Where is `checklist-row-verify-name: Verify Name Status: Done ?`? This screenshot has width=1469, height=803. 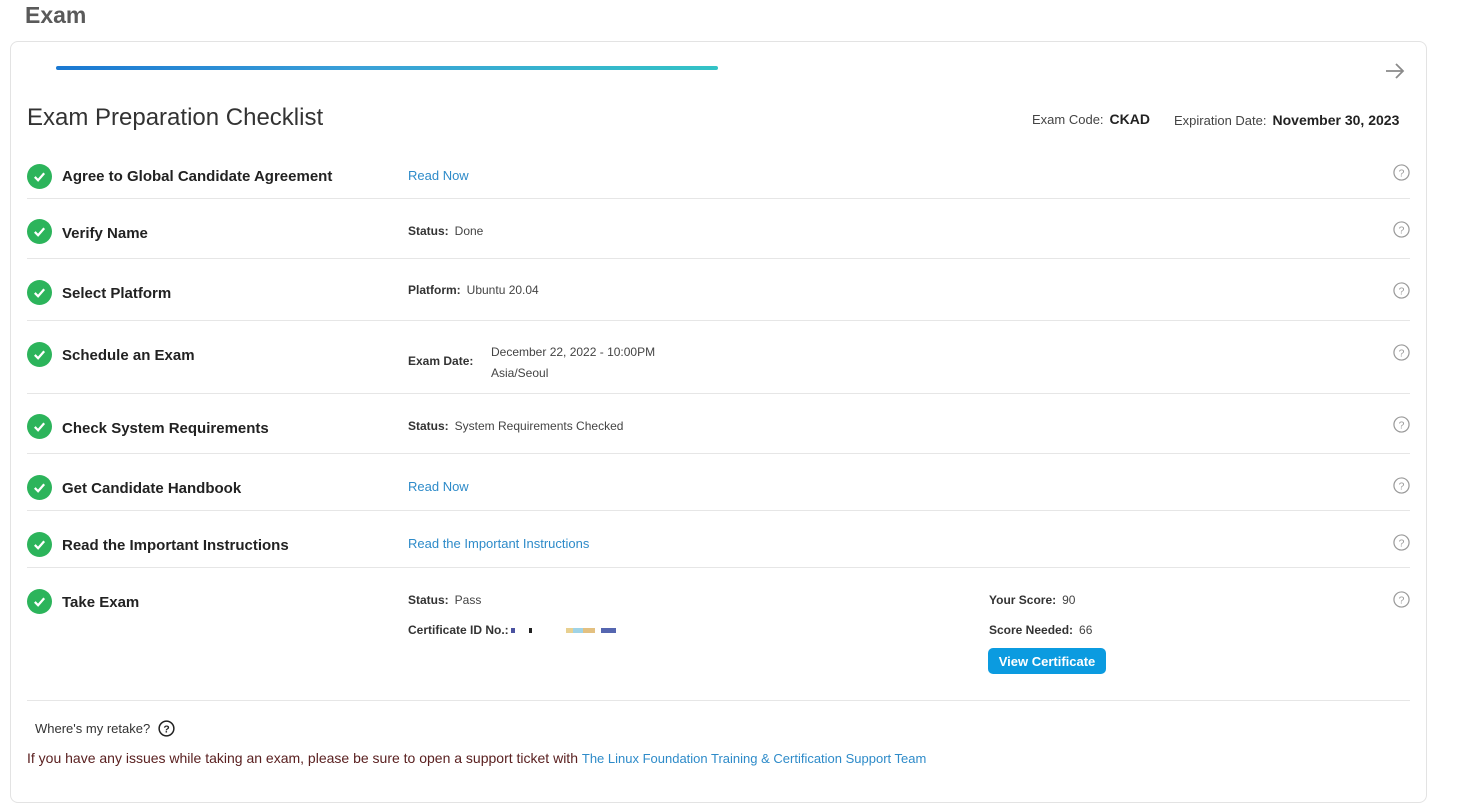 checklist-row-verify-name: Verify Name Status: Done ? is located at coordinates (718, 229).